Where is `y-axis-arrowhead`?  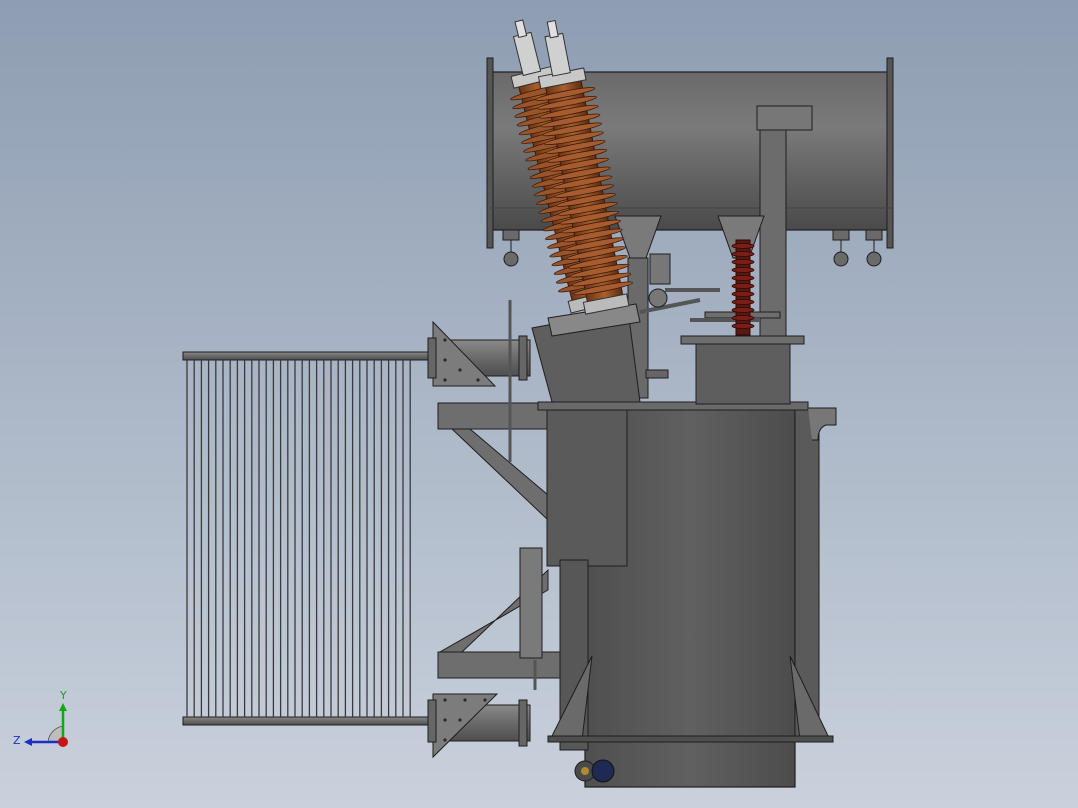 y-axis-arrowhead is located at coordinates (63, 707).